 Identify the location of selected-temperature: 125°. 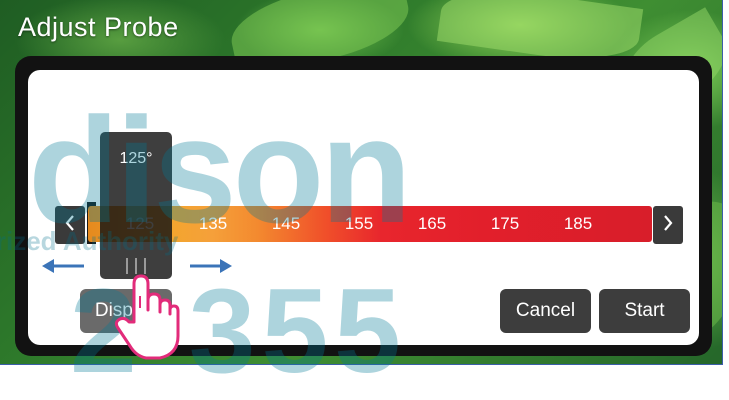
(136, 158).